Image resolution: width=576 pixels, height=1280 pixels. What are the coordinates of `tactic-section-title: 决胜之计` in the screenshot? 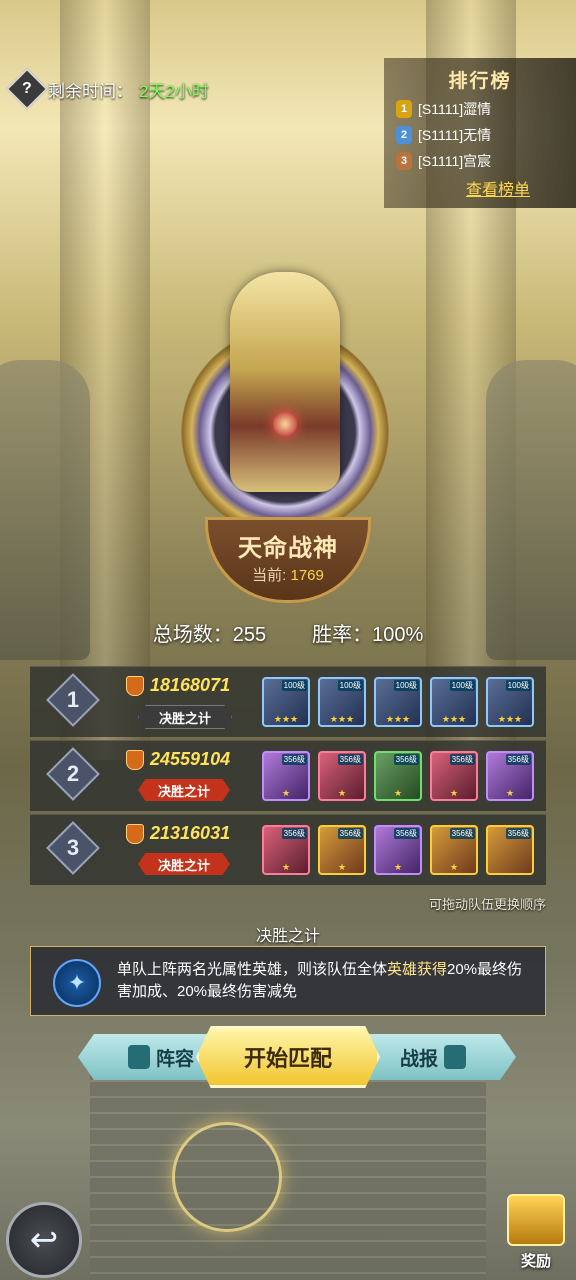 It's located at (287, 936).